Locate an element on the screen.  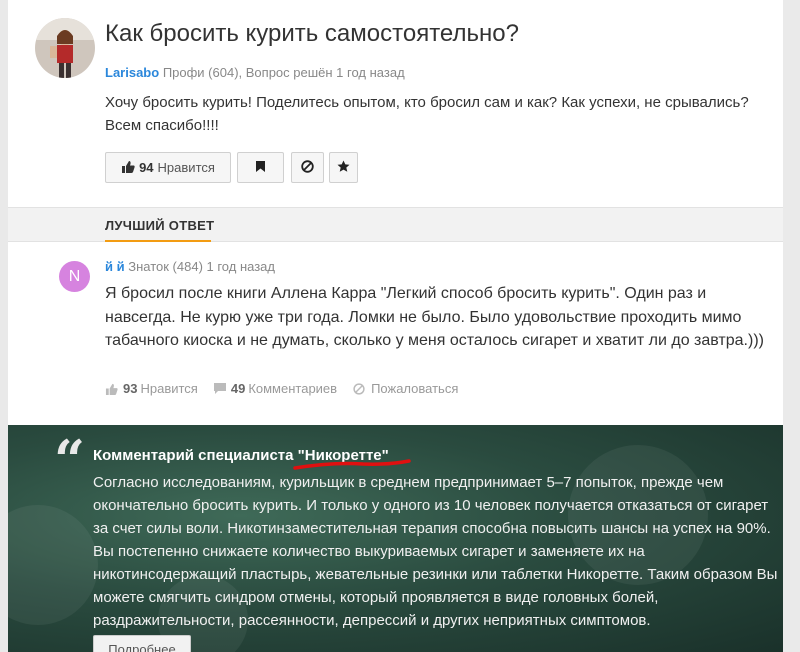
answer-like-button: 93 Нравится is located at coordinates (151, 388).